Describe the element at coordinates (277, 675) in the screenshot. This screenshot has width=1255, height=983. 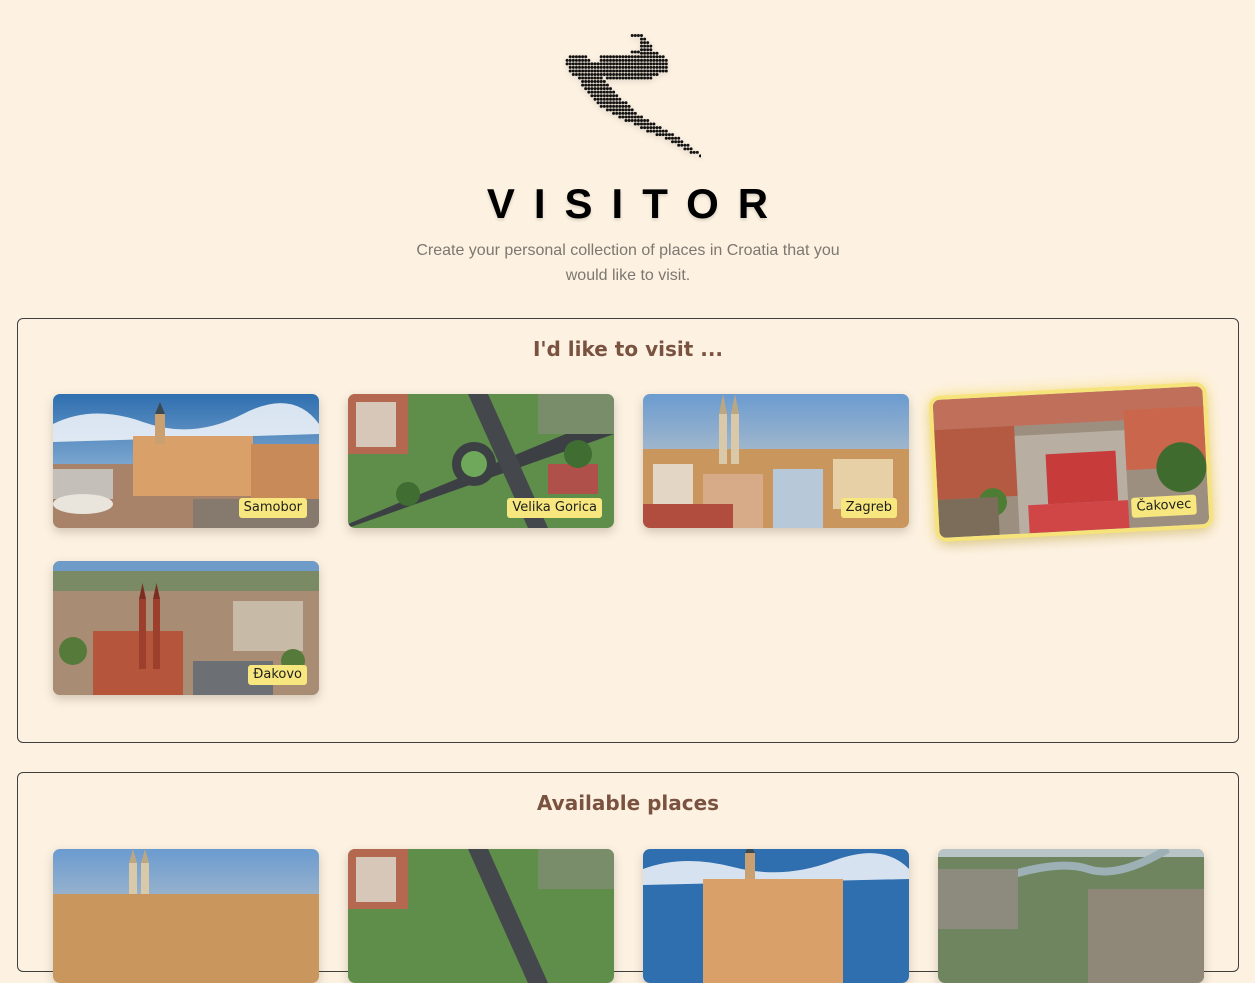
I see `place-label: Đakovo` at that location.